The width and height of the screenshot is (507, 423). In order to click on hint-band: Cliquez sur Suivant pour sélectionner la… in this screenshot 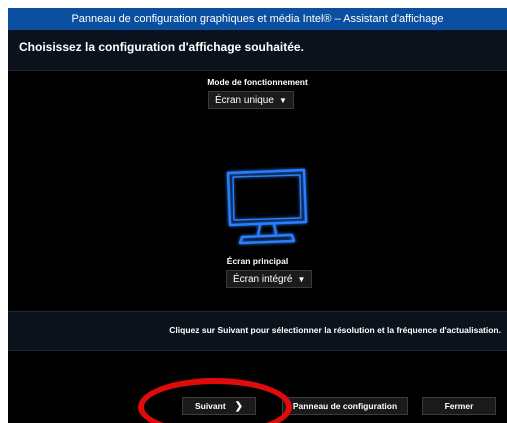, I will do `click(257, 331)`.